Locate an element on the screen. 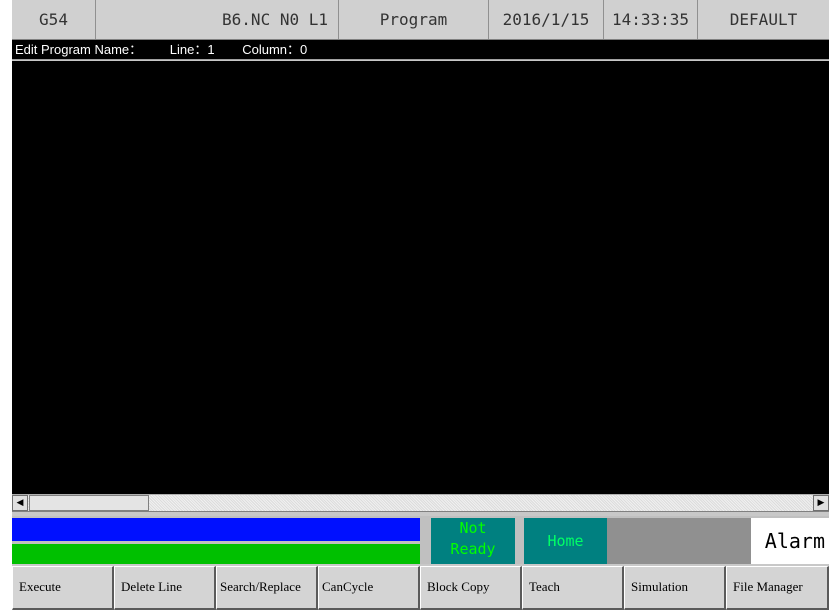 This screenshot has width=829, height=610. program-name-label: Edit Program Name： is located at coordinates (79, 49).